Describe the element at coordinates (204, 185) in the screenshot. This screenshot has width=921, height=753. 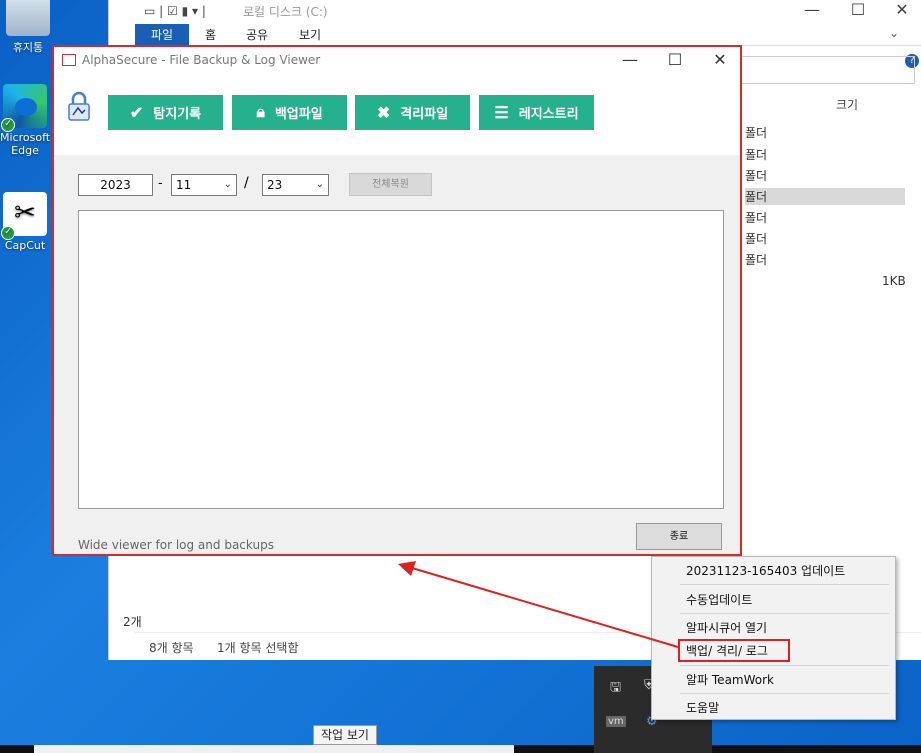
I see `month-select: 11 ⌄` at that location.